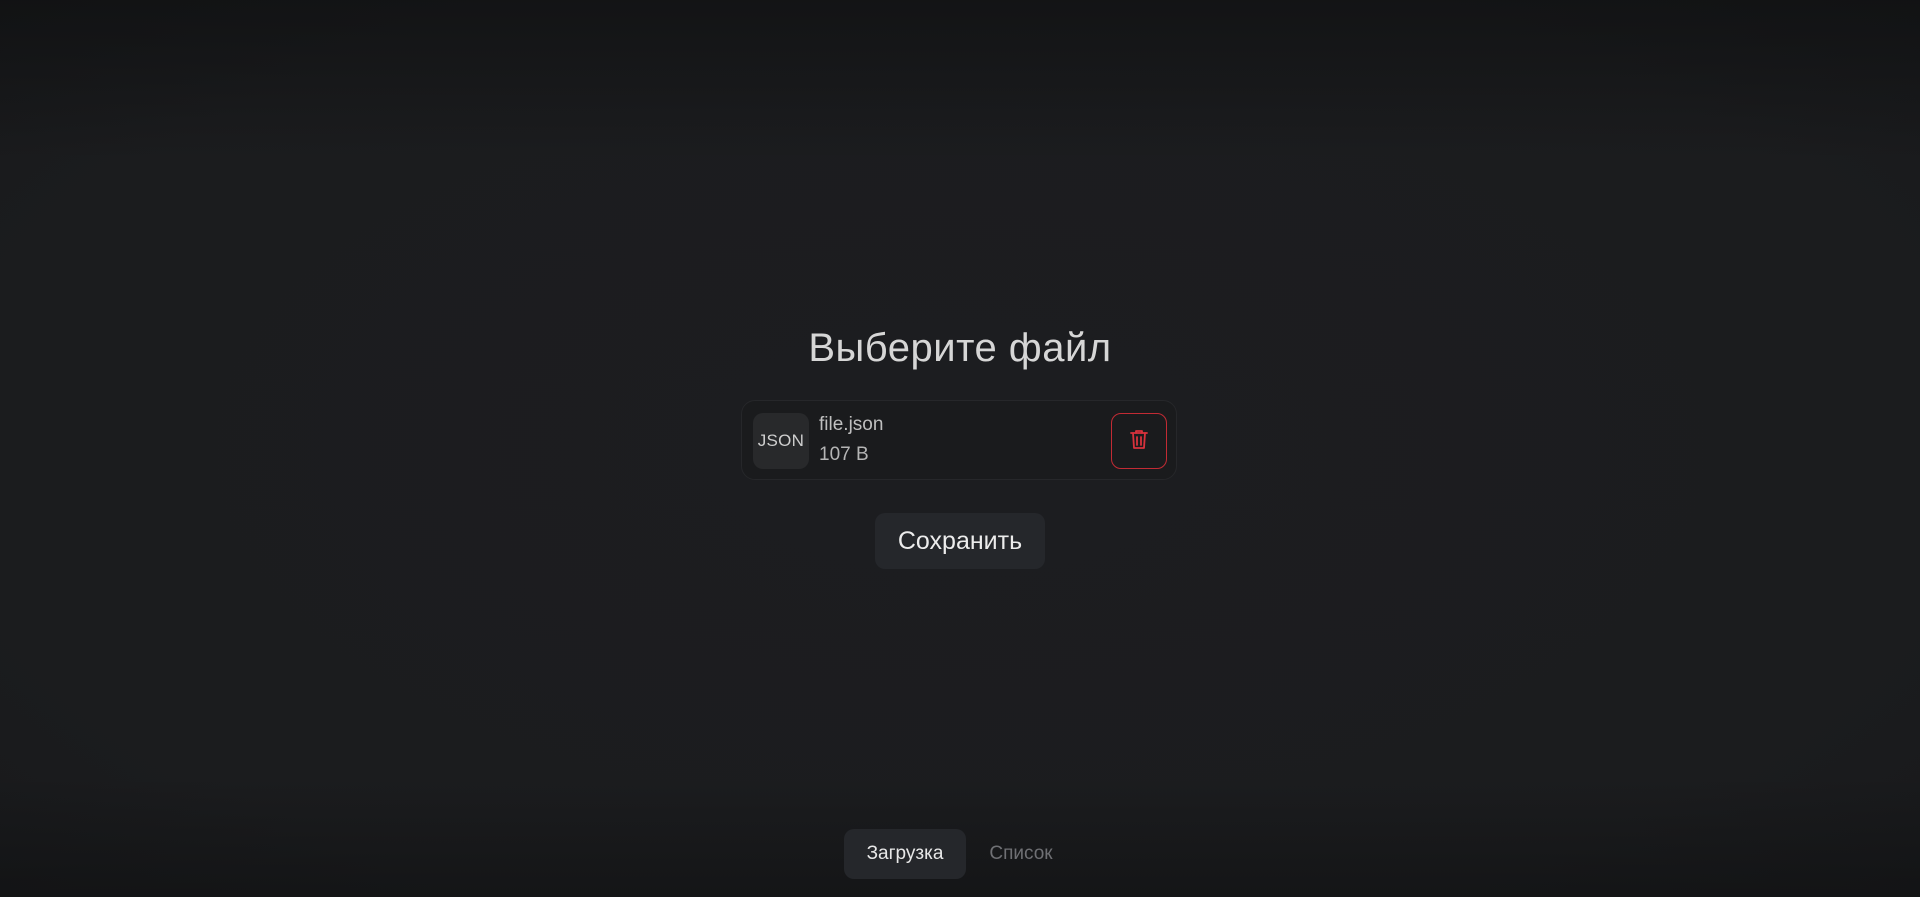  I want to click on file-name: file.json, so click(851, 424).